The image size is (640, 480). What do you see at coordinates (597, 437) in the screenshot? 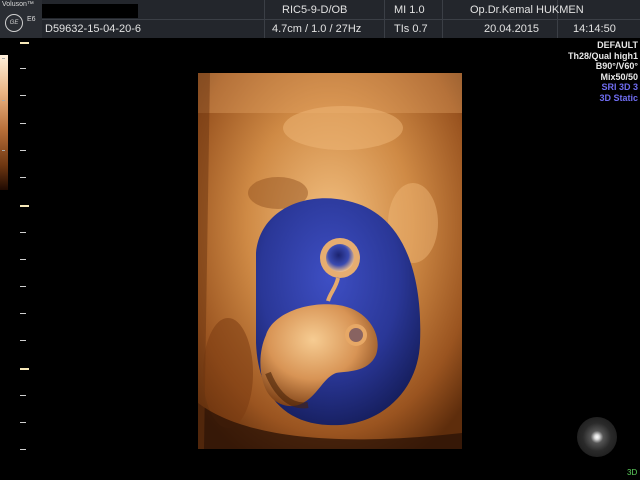
I see `orientation-marker-icon` at bounding box center [597, 437].